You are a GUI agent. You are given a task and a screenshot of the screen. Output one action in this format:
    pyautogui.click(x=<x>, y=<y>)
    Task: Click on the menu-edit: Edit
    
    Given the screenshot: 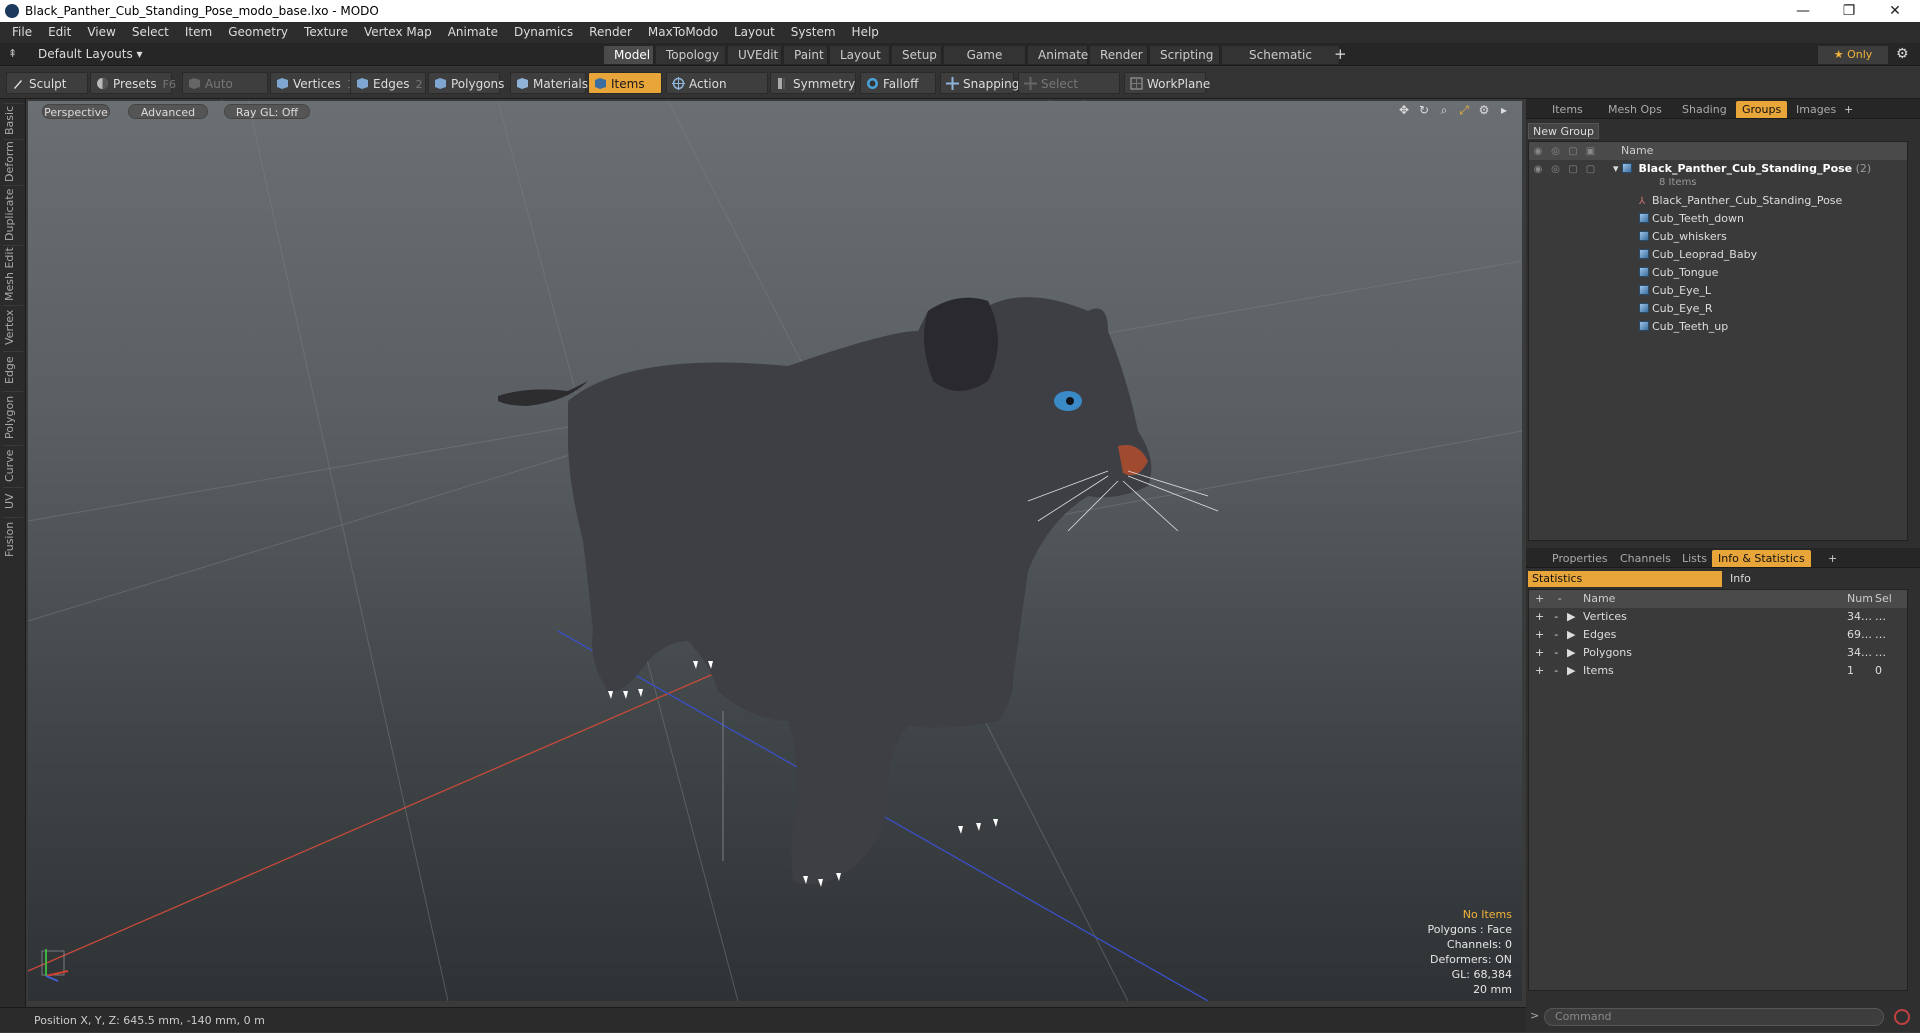 What is the action you would take?
    pyautogui.click(x=59, y=32)
    